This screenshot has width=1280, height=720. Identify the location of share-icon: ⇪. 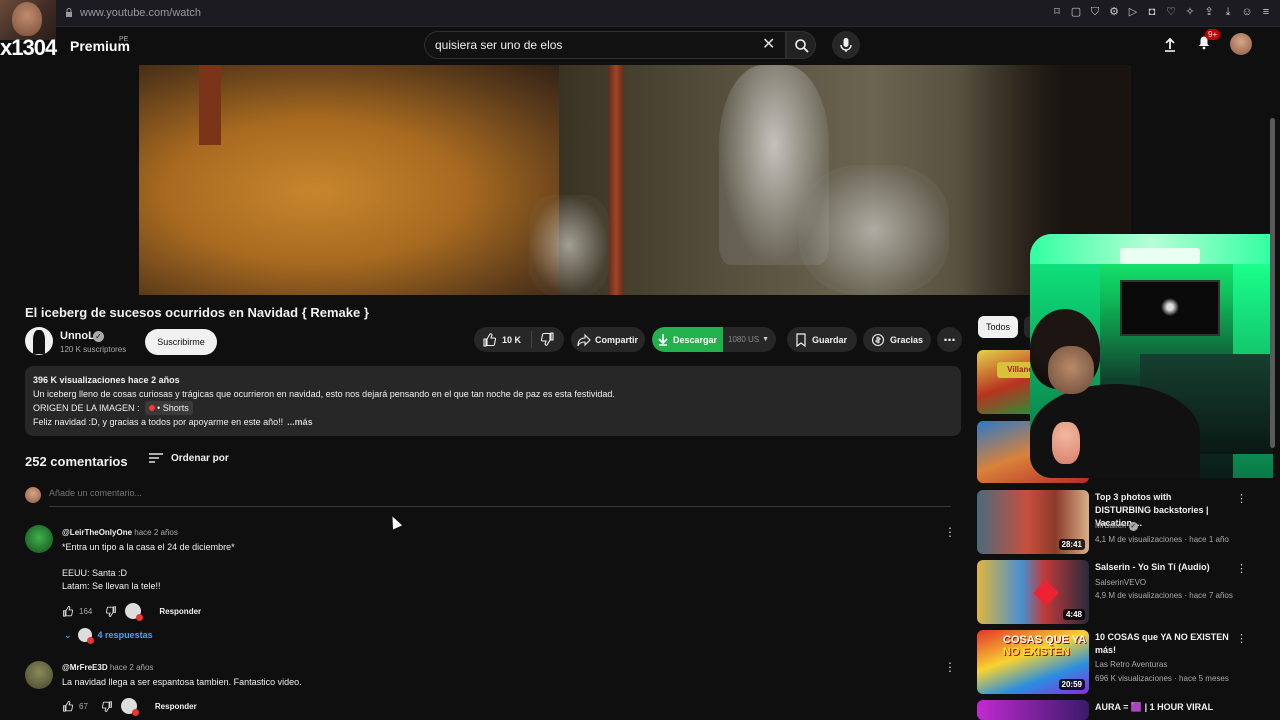
(1209, 12).